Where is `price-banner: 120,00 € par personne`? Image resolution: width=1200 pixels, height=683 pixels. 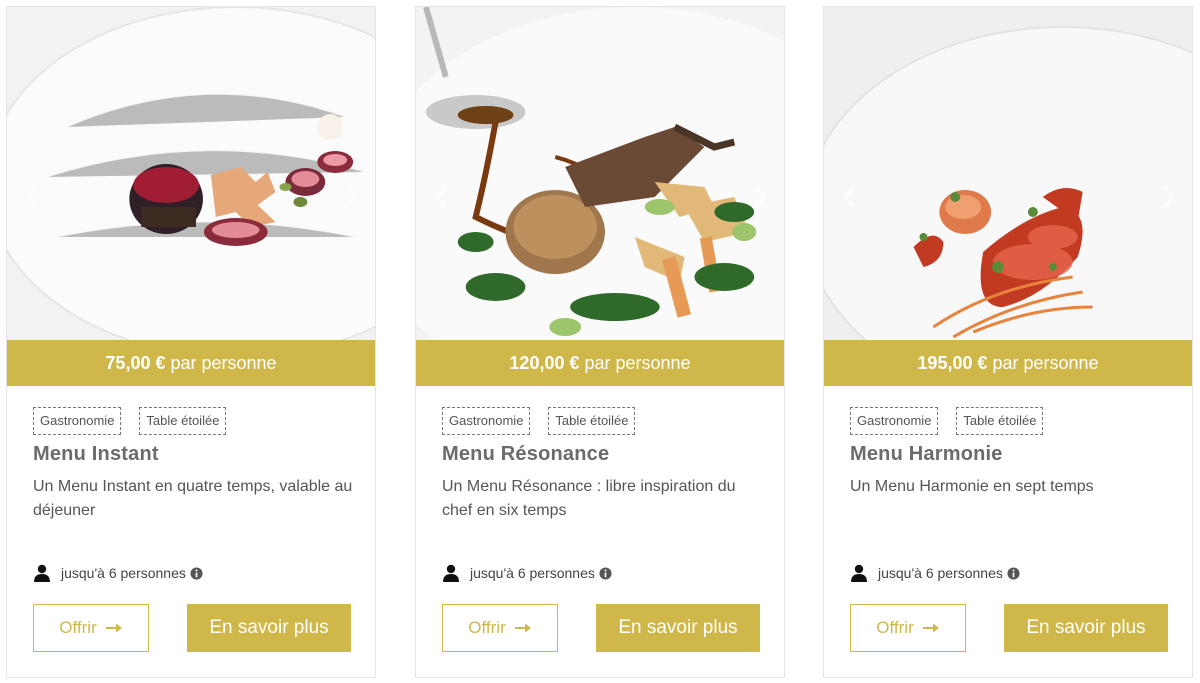
price-banner: 120,00 € par personne is located at coordinates (600, 363).